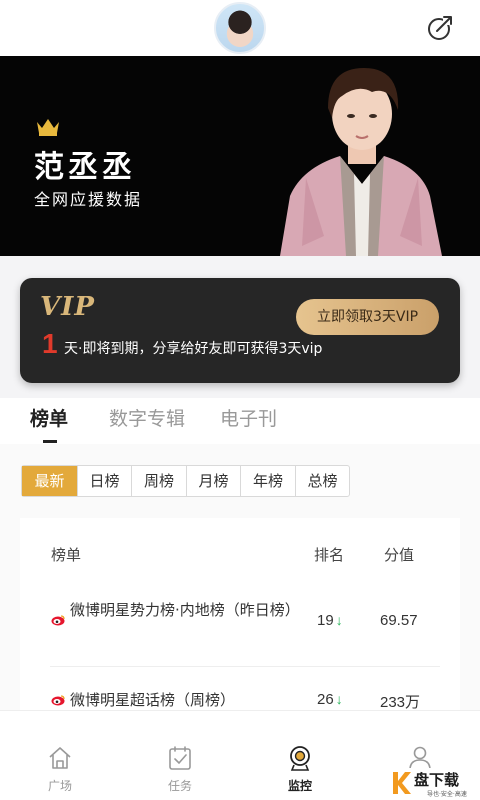  What do you see at coordinates (361, 162) in the screenshot?
I see `star-portrait-image` at bounding box center [361, 162].